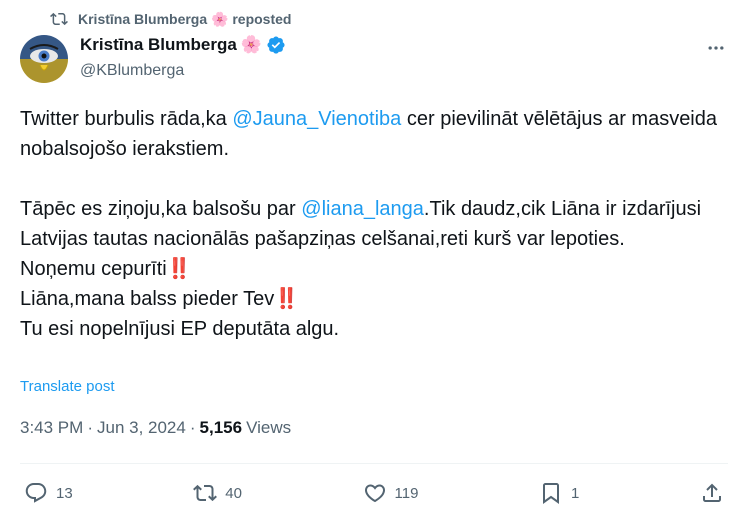  I want to click on views-label: Views, so click(269, 427).